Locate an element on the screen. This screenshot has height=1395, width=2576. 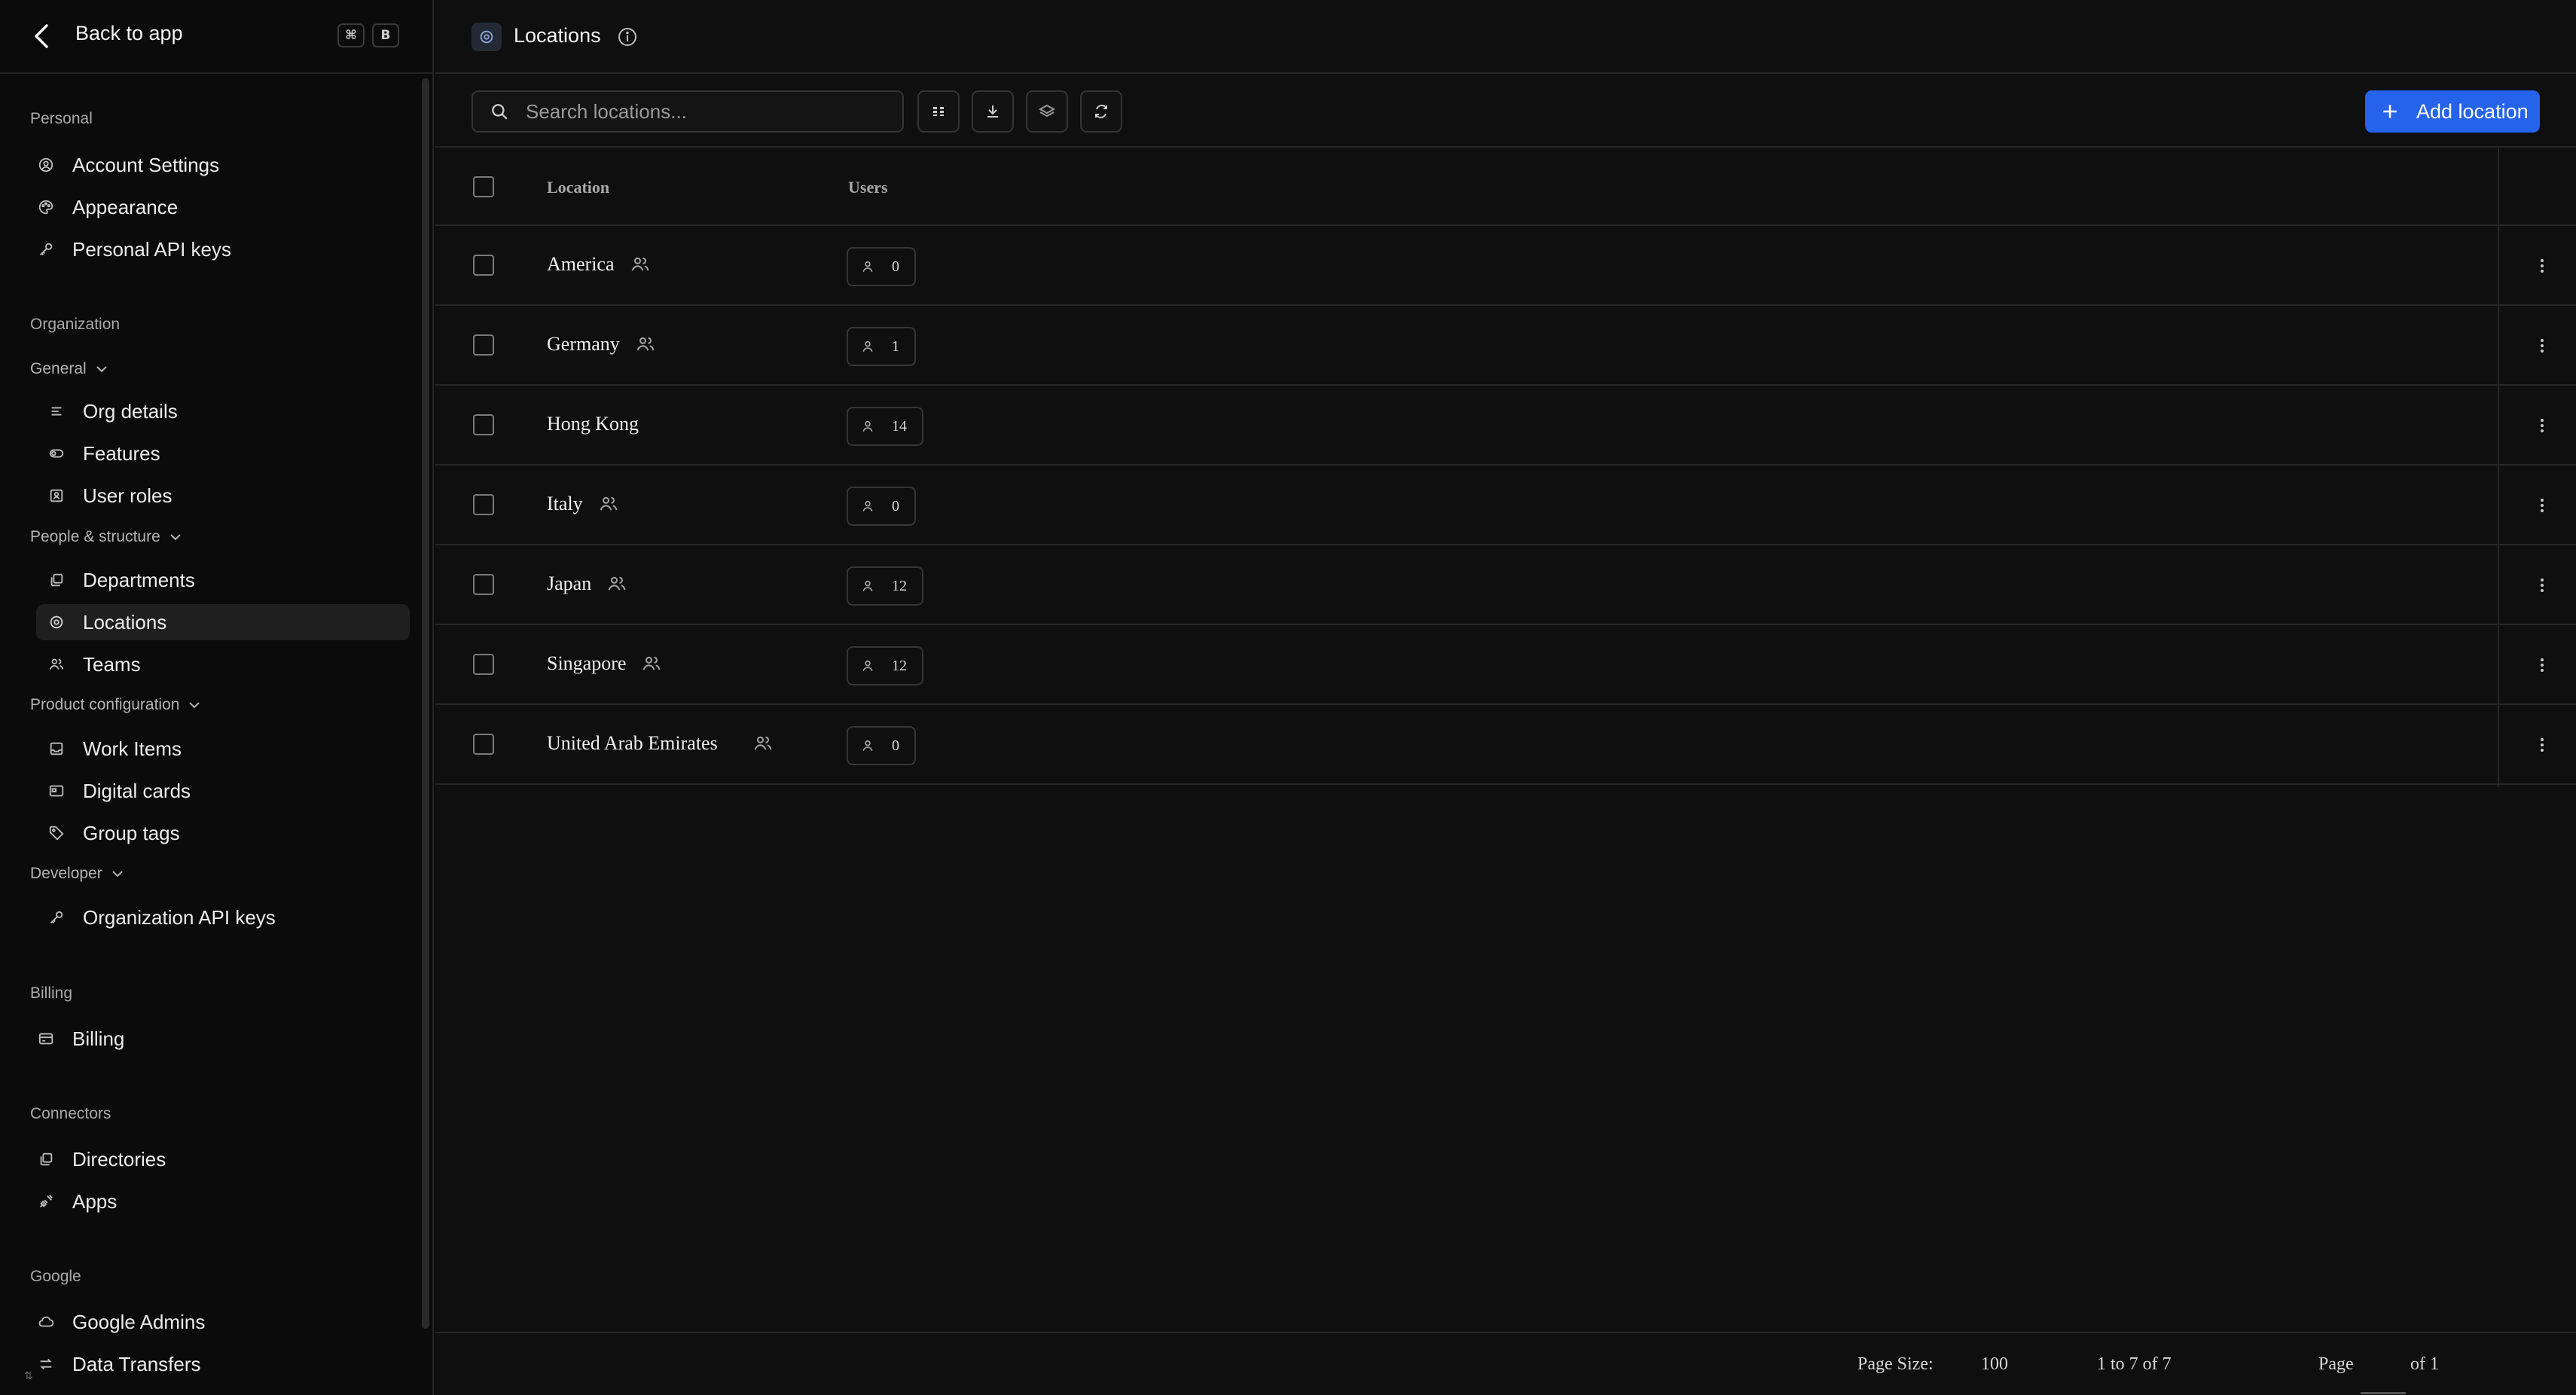
table-row: Singapore 12 is located at coordinates (1506, 665).